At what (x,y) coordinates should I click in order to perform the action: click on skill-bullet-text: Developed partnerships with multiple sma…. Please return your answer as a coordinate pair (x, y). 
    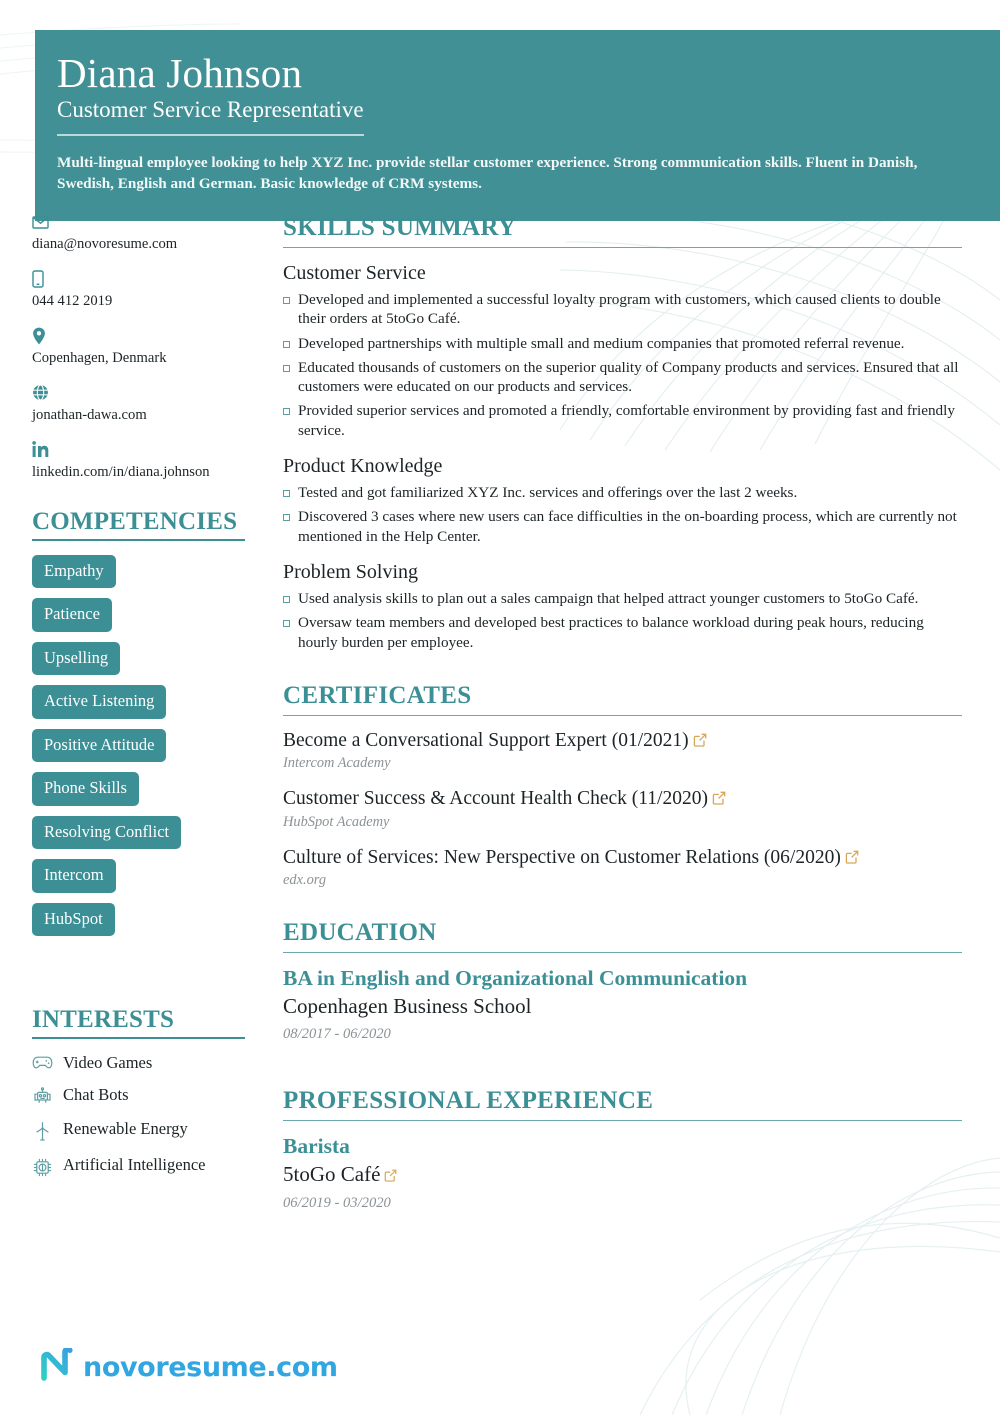
    Looking at the image, I should click on (601, 343).